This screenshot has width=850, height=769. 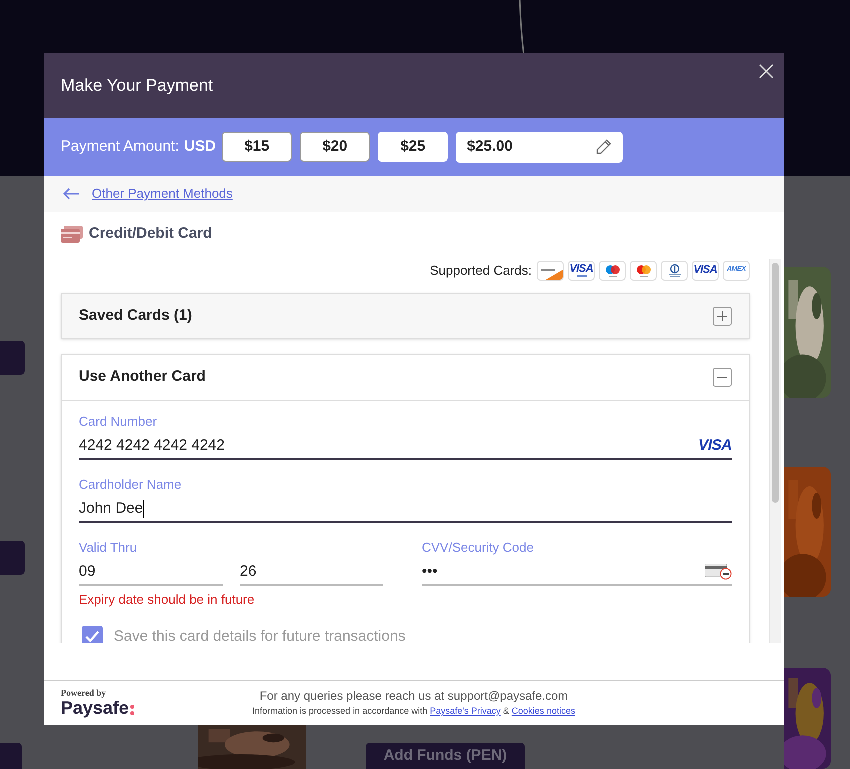 I want to click on scrollbar-thumb, so click(x=775, y=383).